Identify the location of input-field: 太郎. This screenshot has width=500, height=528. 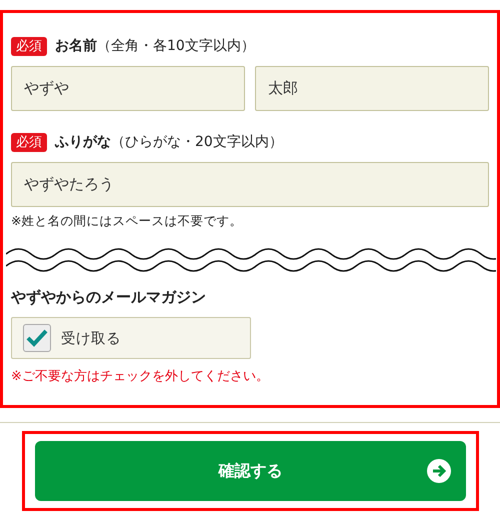
(372, 88).